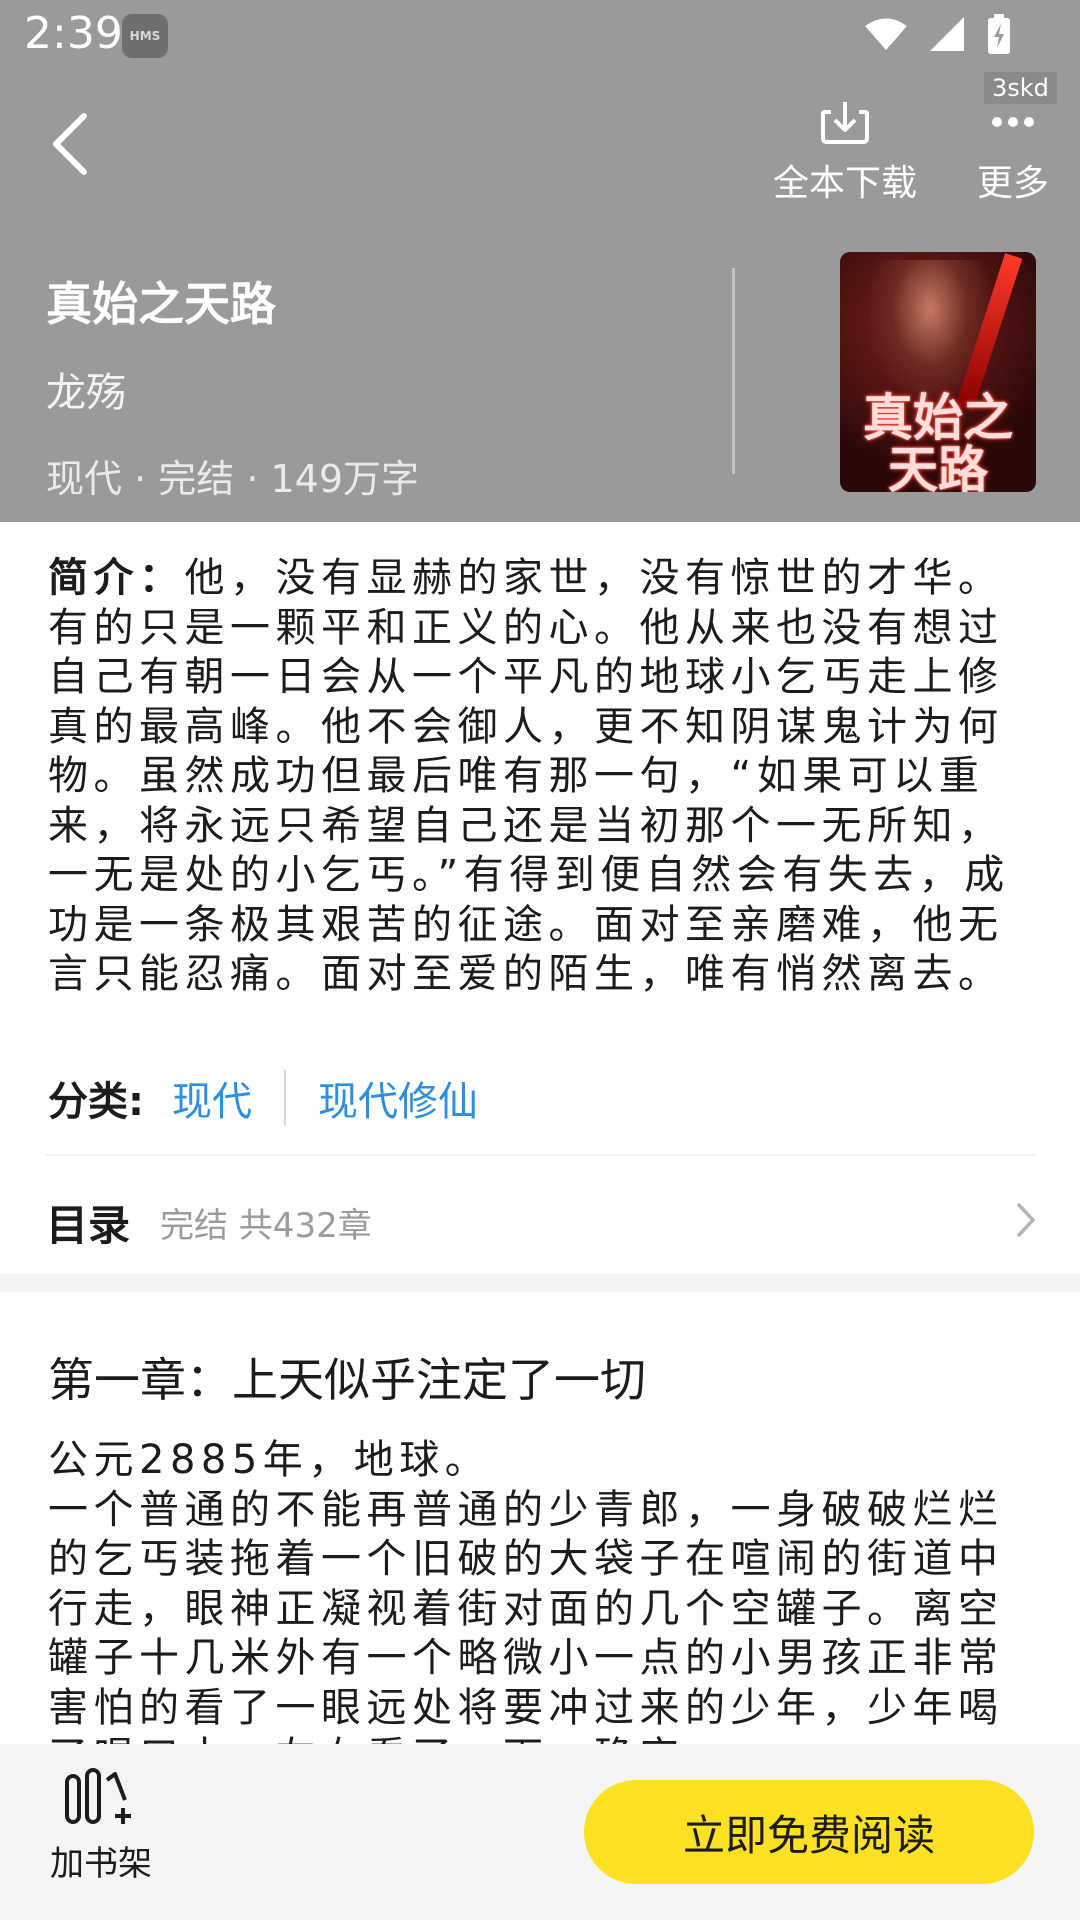  I want to click on chevron-left-icon, so click(70, 144).